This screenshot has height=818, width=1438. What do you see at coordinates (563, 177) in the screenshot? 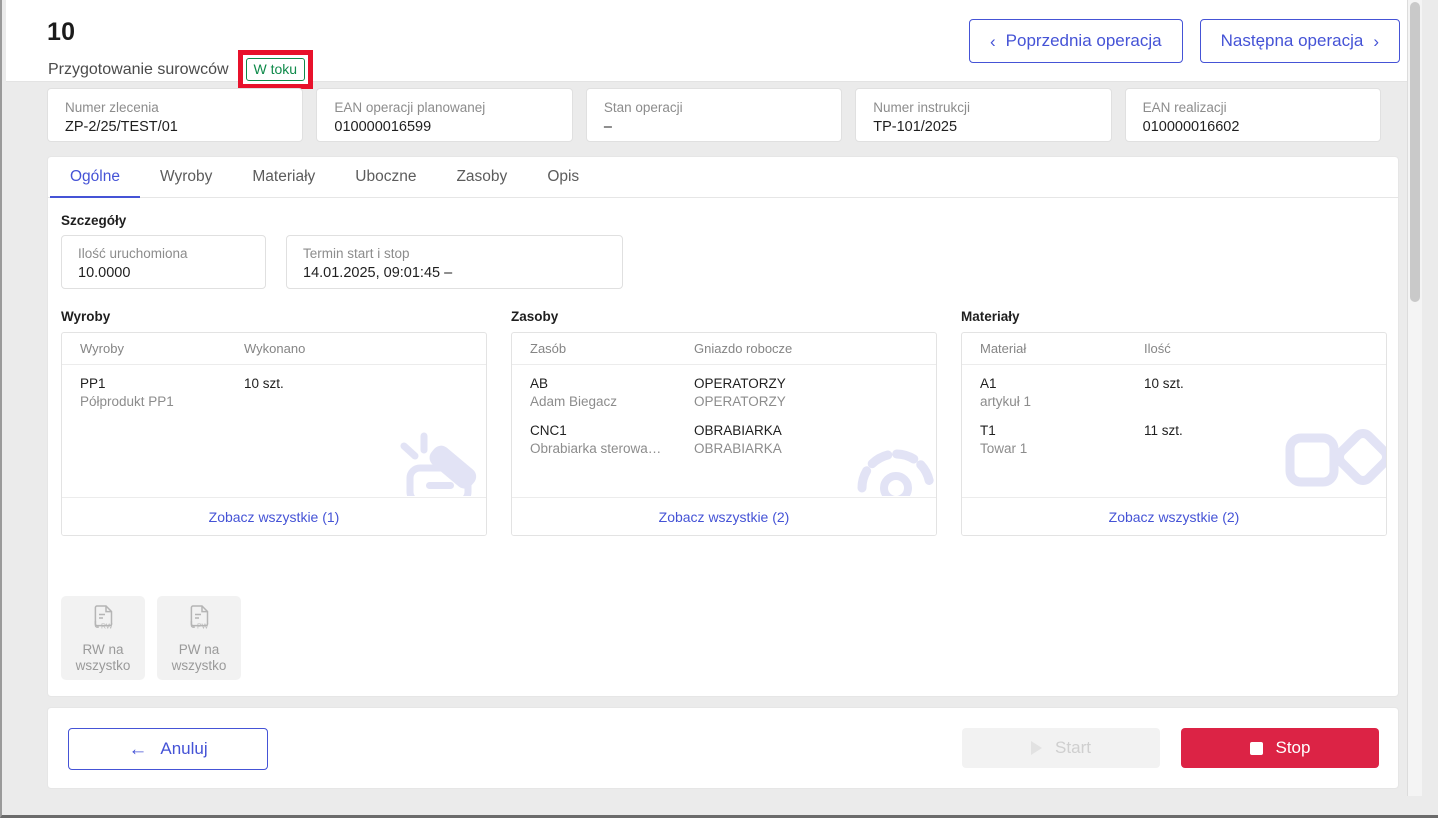
I see `tab-5: Opis` at bounding box center [563, 177].